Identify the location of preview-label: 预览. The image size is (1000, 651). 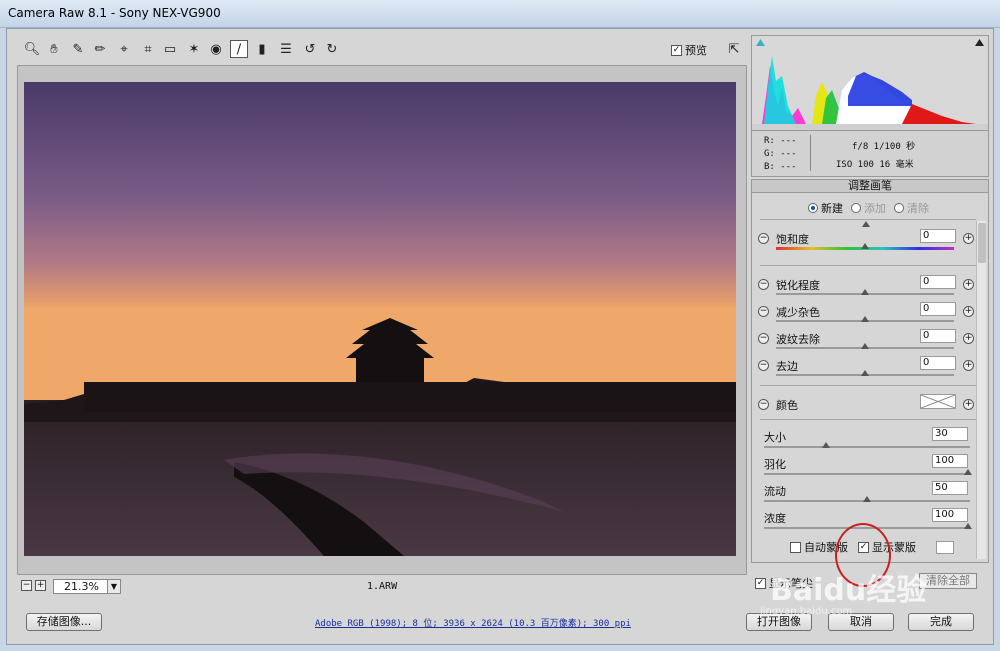
(696, 50).